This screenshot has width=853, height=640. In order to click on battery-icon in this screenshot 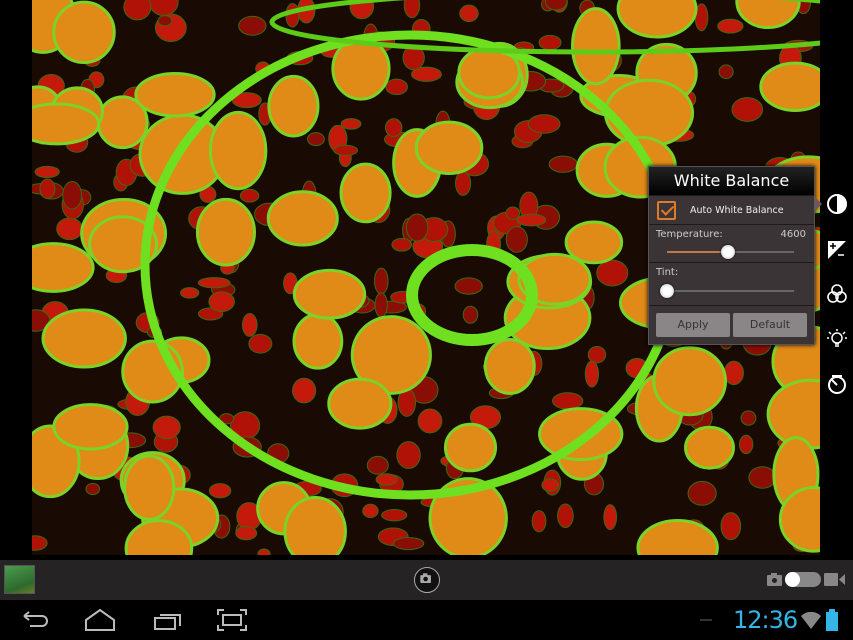, I will do `click(832, 620)`.